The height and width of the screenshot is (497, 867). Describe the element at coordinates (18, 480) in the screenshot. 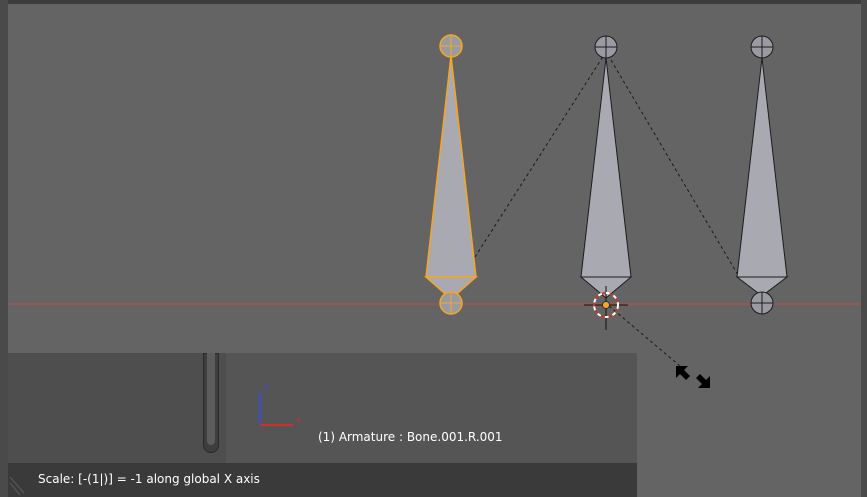

I see `resize-grip-icon` at that location.